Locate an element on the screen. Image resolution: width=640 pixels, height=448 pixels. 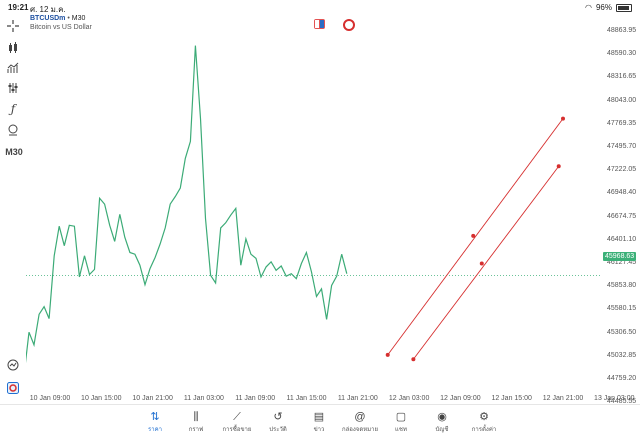
nav-label: ประวัติ is located at coordinates (278, 430).